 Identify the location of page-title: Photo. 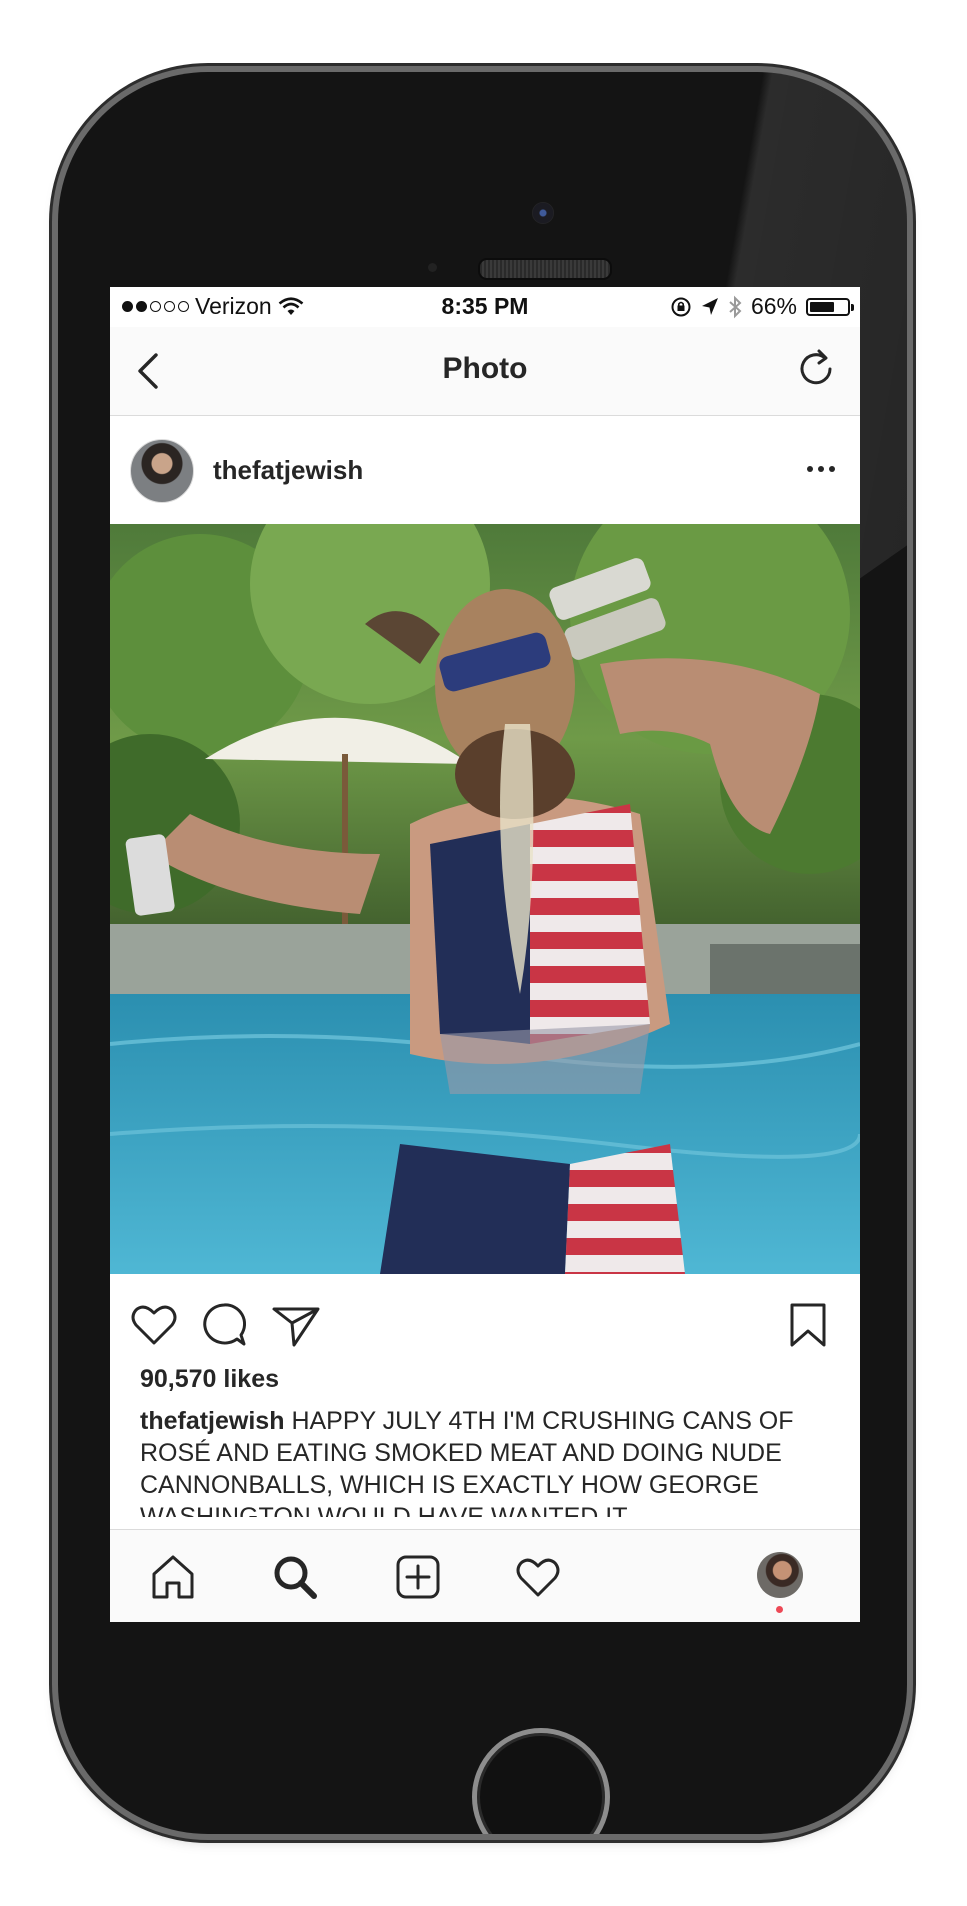
(485, 368).